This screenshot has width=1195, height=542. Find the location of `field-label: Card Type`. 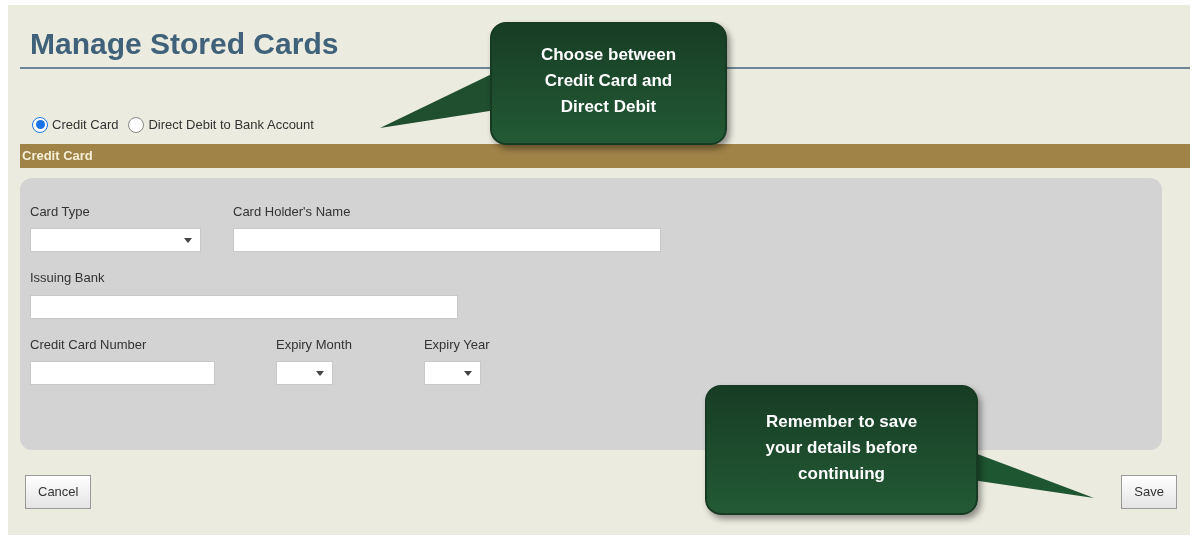

field-label: Card Type is located at coordinates (60, 211).